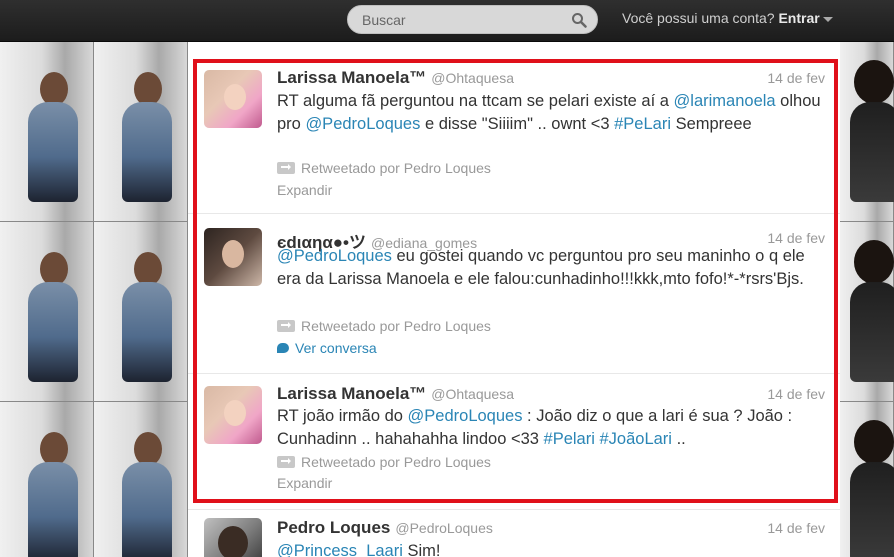  Describe the element at coordinates (569, 439) in the screenshot. I see `hashtag-link: #Pelari` at that location.